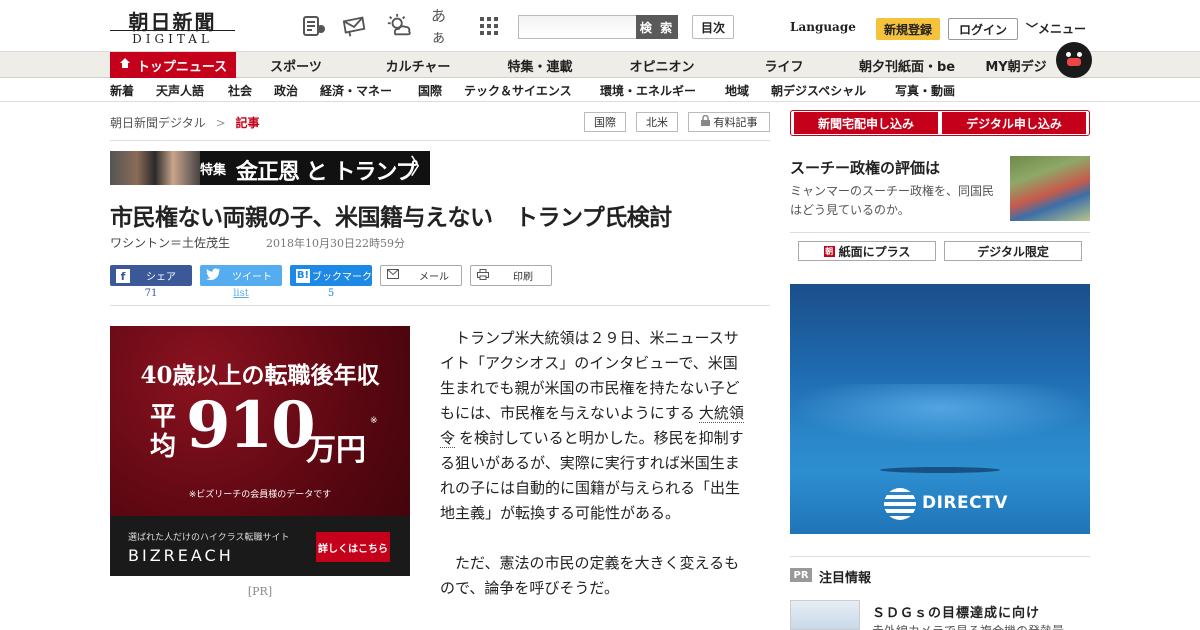 This screenshot has height=630, width=1200. Describe the element at coordinates (1013, 251) in the screenshot. I see `digital-only-button: デジタル限定` at that location.